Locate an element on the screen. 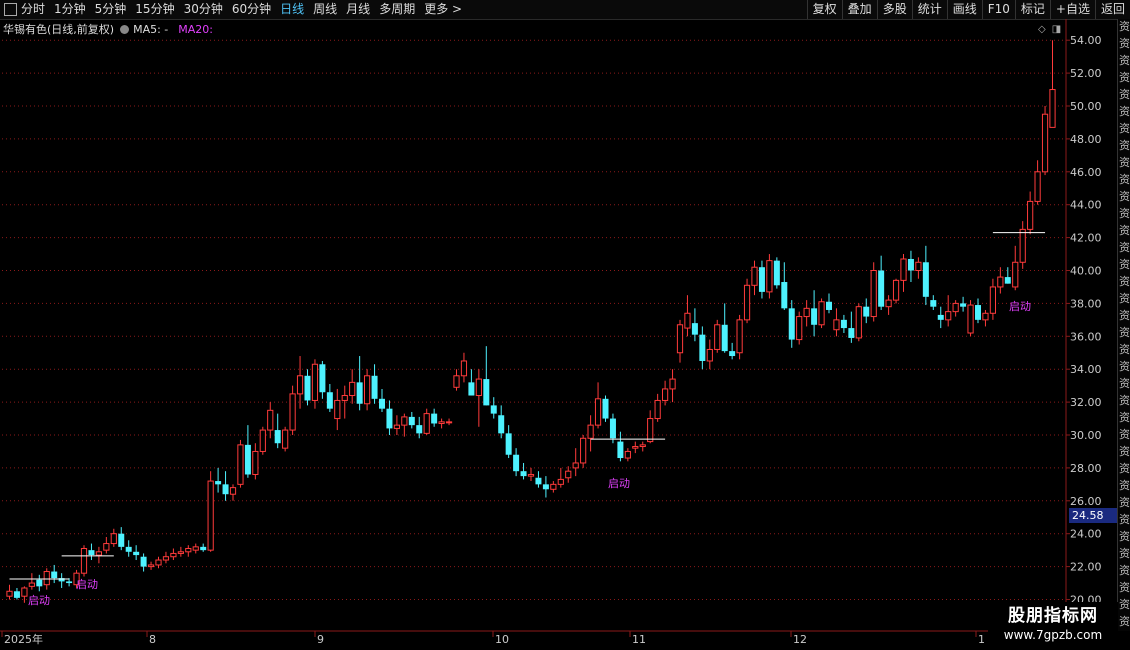 The width and height of the screenshot is (1130, 650). time-tick-label: 12 is located at coordinates (800, 639).